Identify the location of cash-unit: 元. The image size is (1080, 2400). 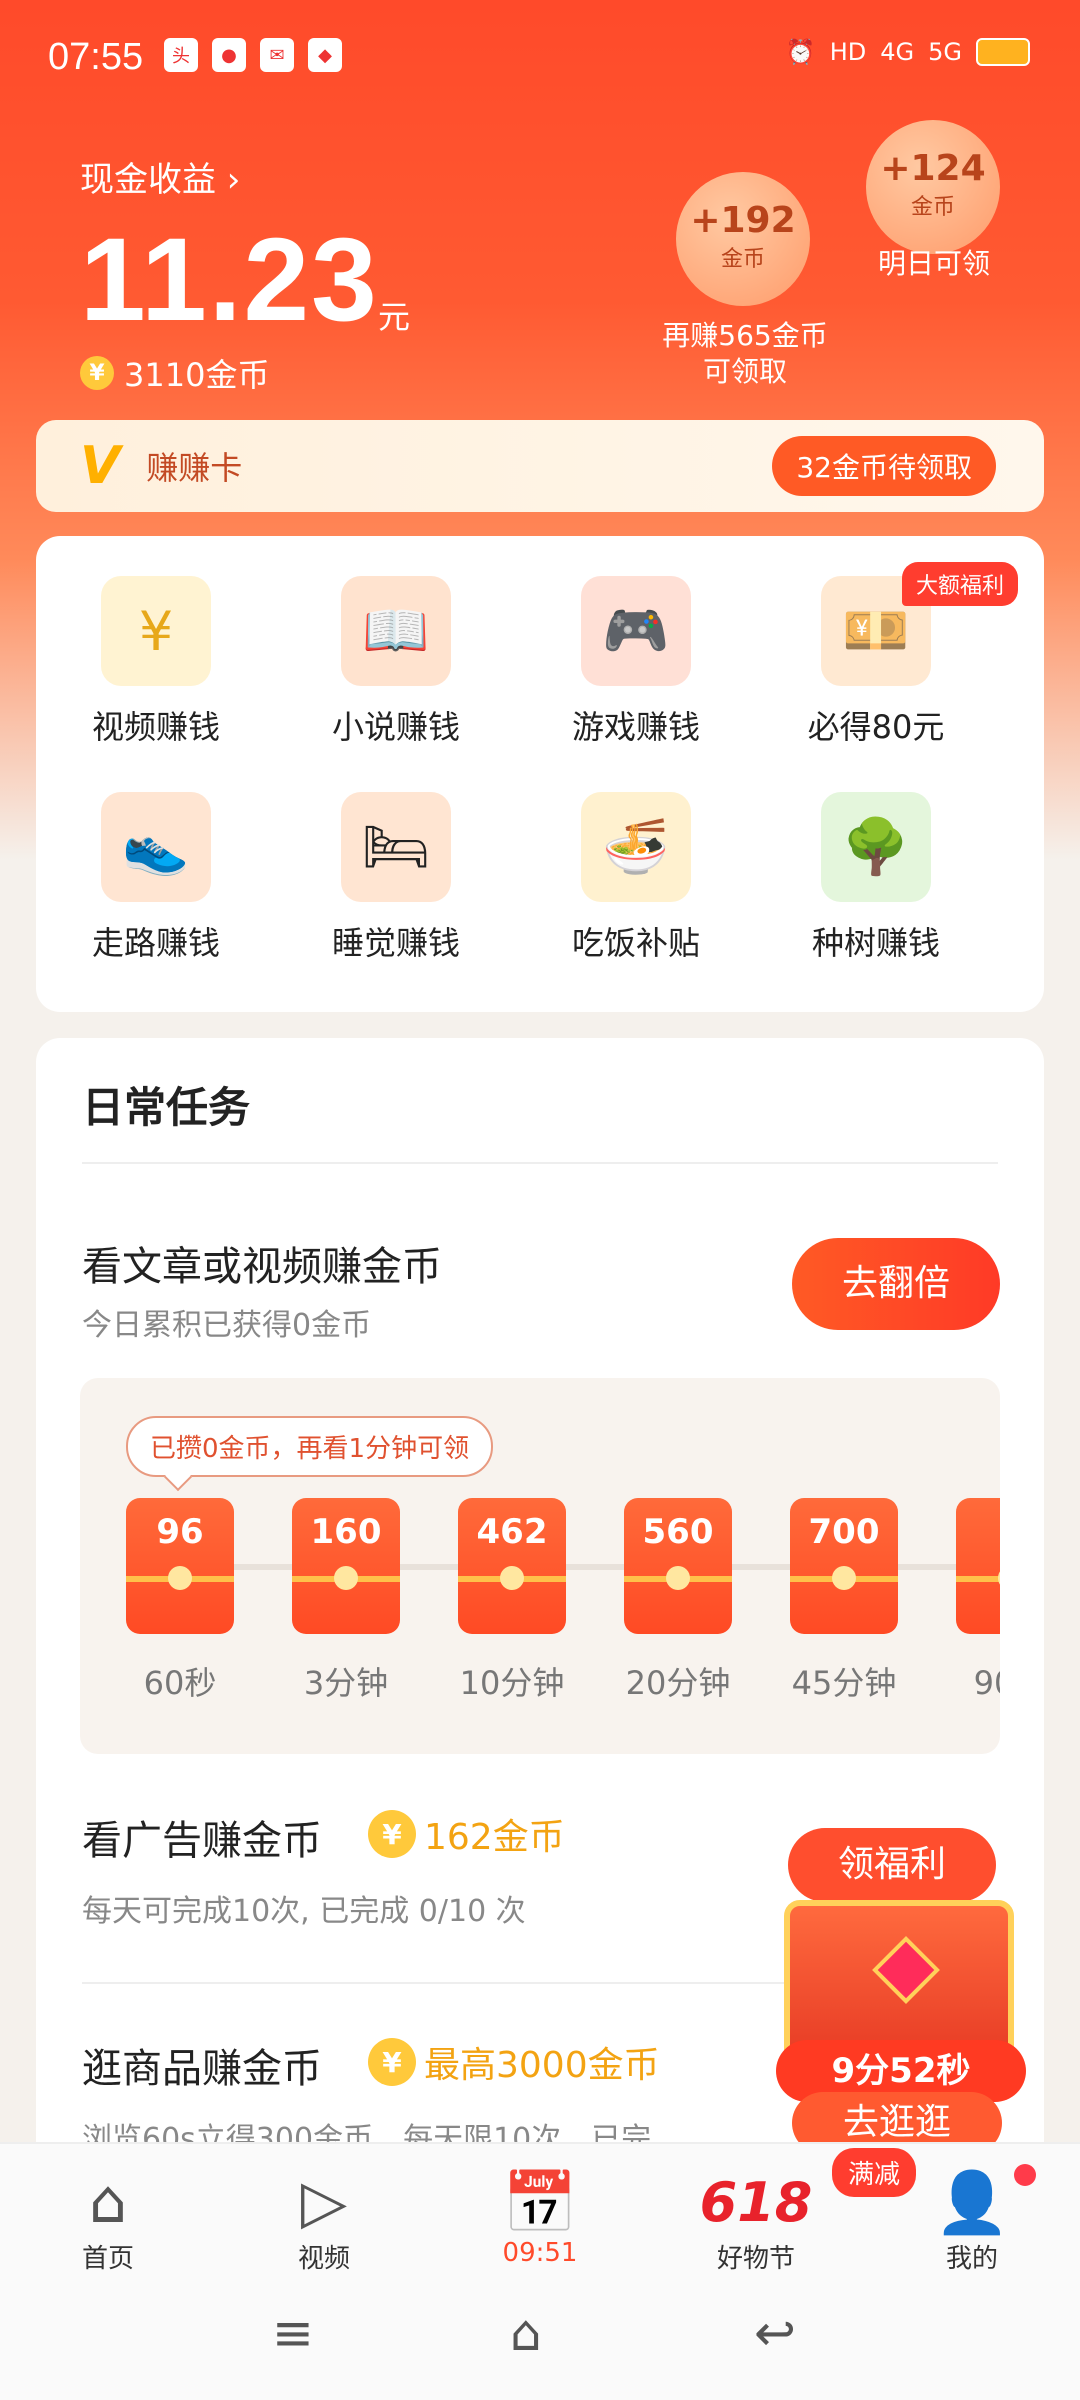
(394, 317).